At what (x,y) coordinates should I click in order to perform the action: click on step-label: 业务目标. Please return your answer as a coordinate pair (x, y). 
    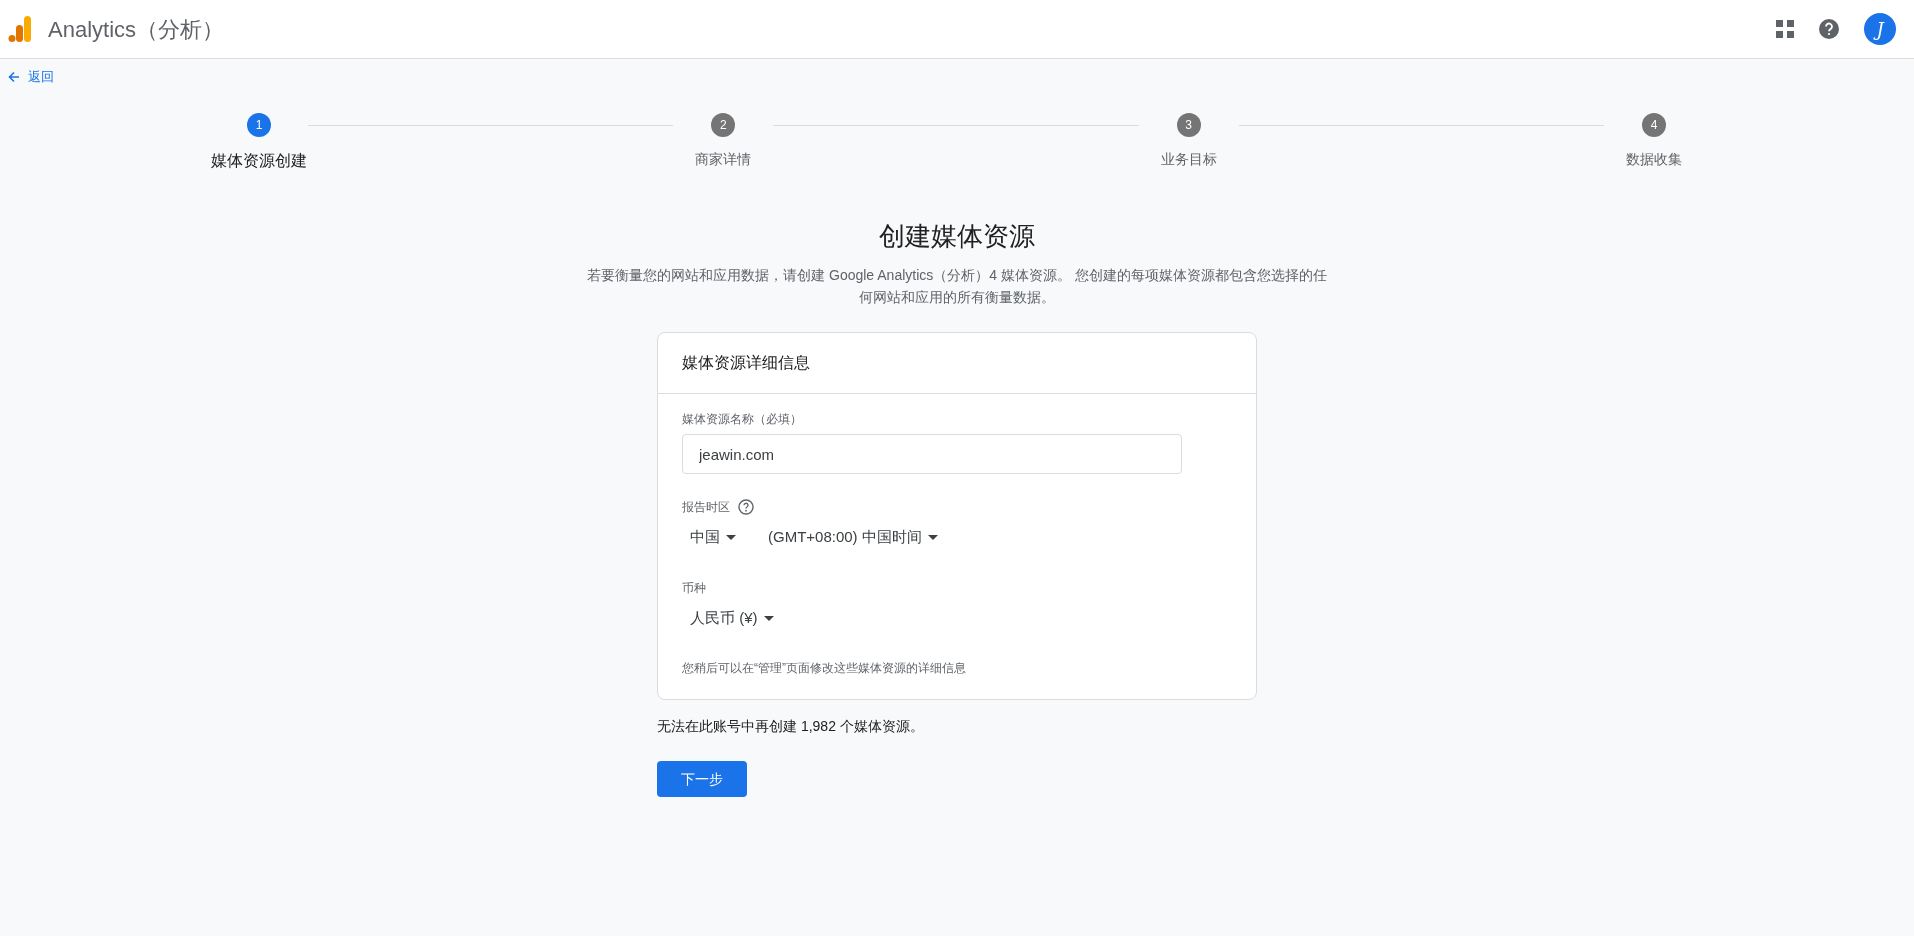
    Looking at the image, I should click on (1188, 159).